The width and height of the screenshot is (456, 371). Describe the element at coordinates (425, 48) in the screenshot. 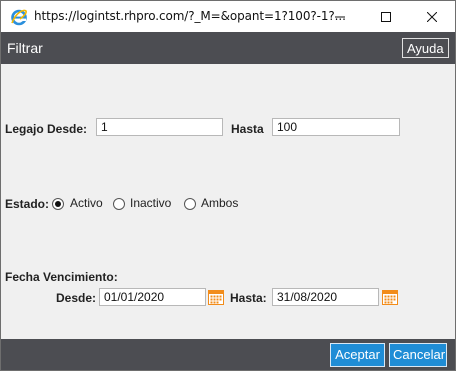

I see `help-button: Ayuda` at that location.